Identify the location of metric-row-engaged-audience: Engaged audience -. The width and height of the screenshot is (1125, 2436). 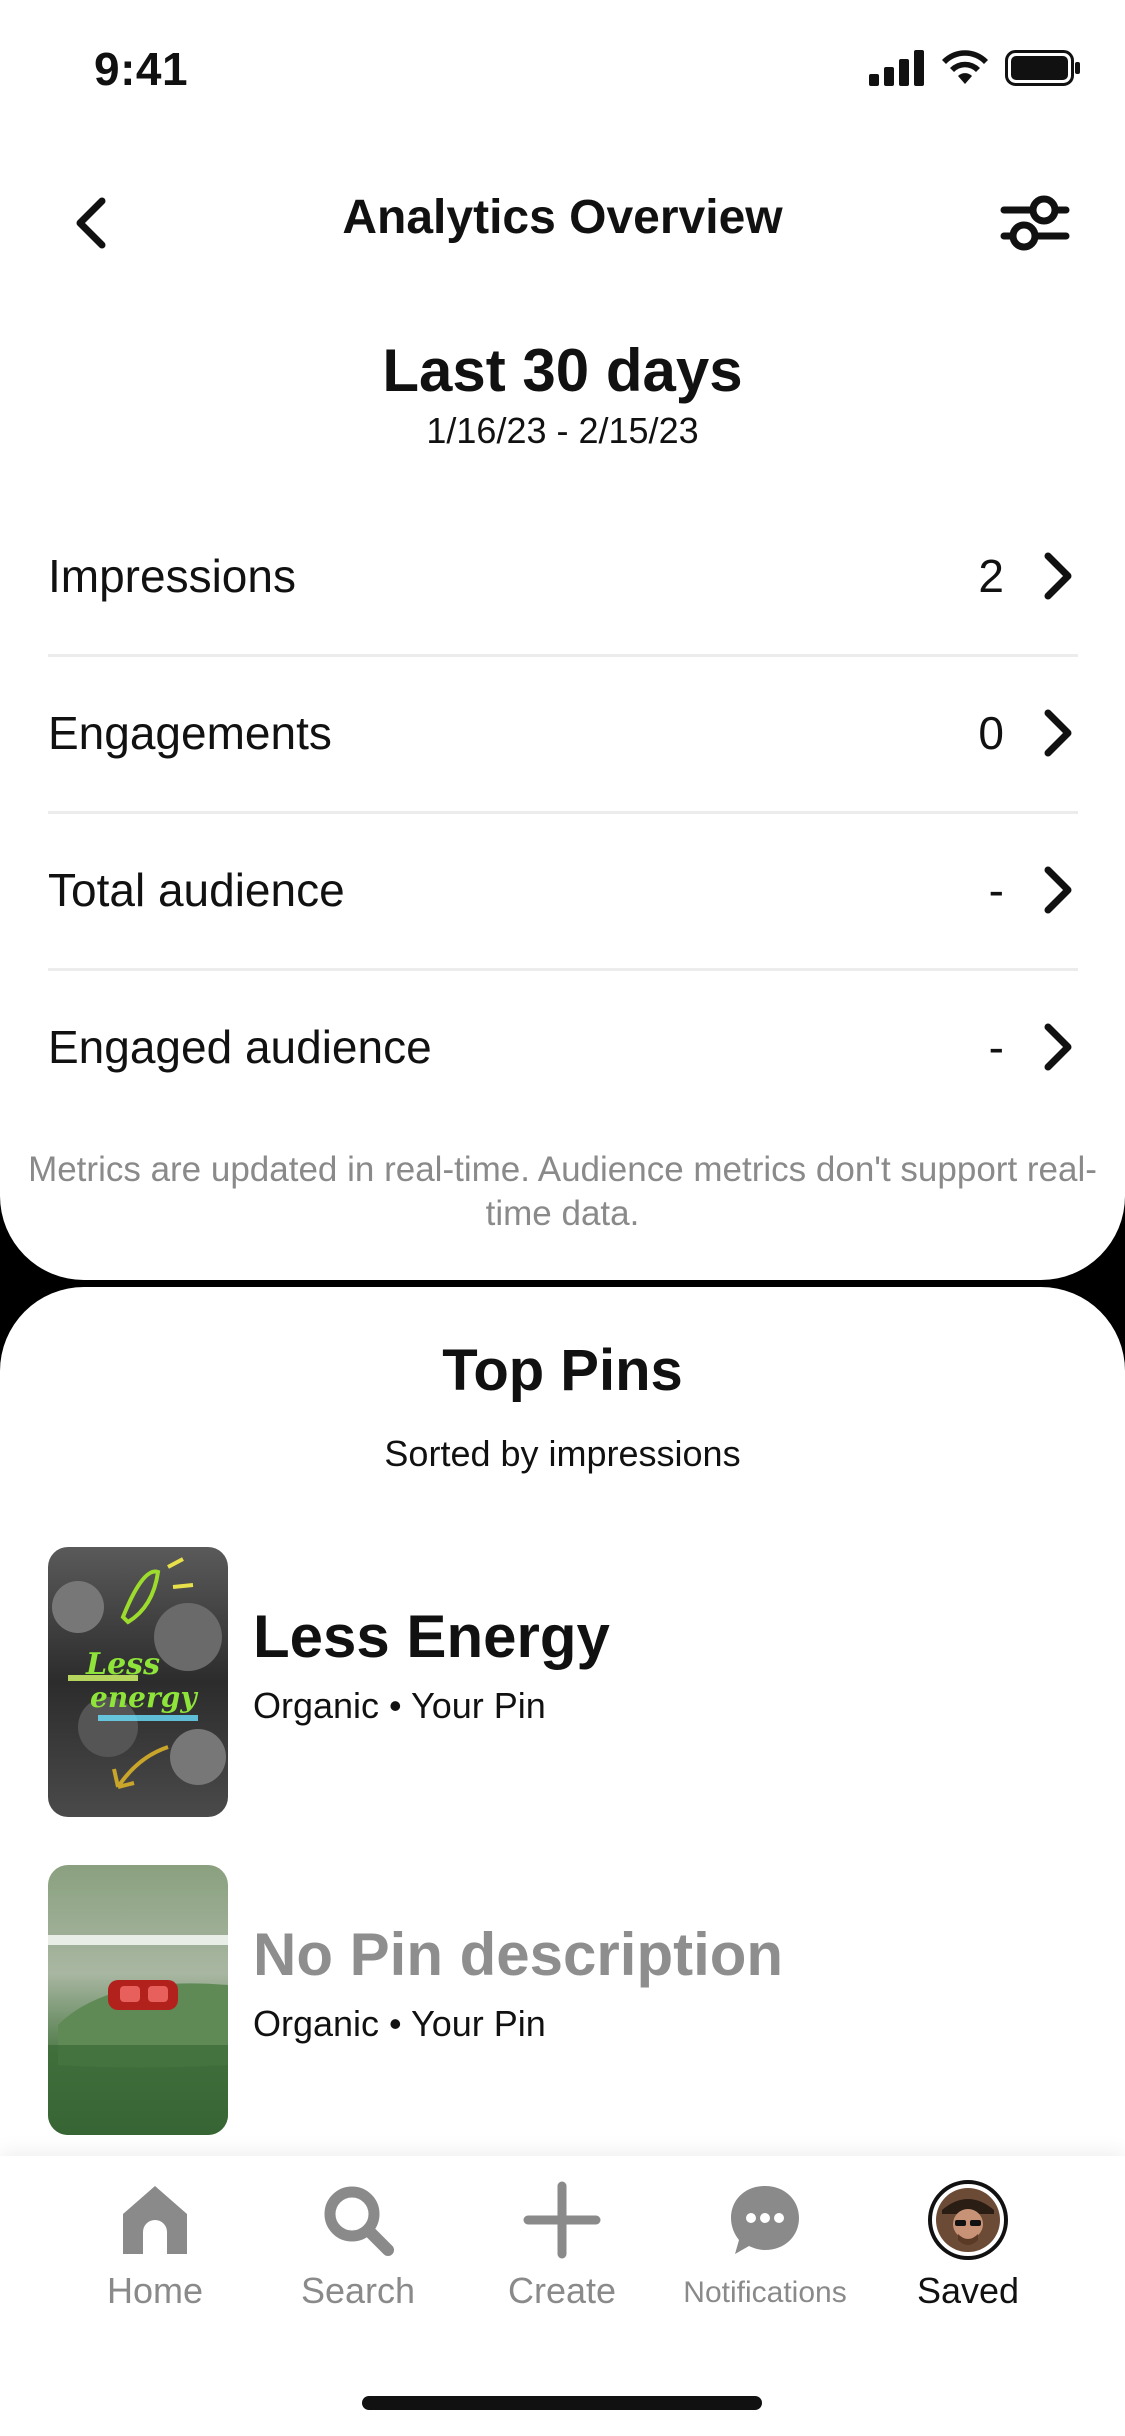
(563, 1047).